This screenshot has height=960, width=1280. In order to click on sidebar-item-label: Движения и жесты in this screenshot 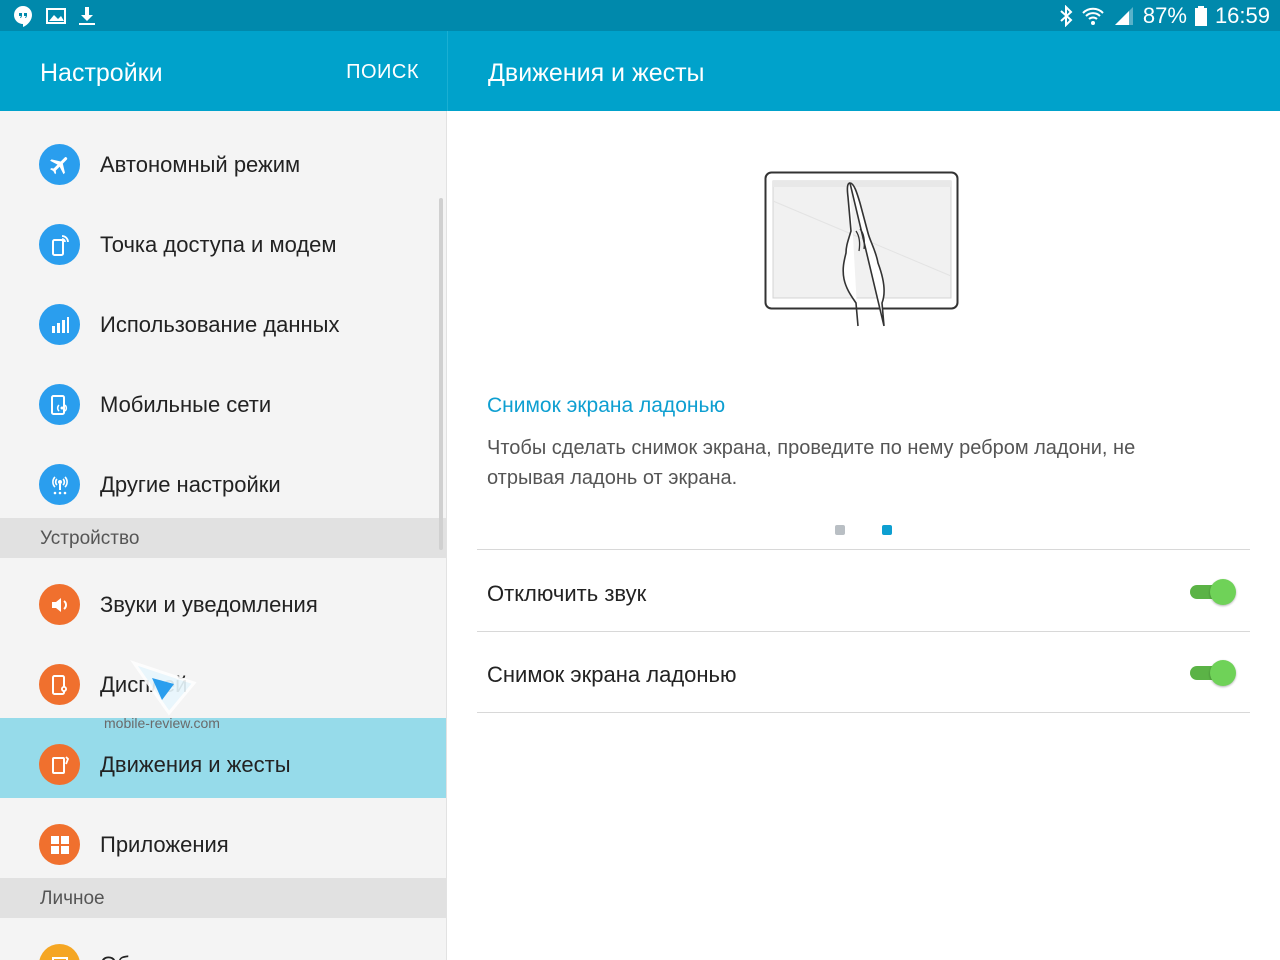, I will do `click(195, 764)`.